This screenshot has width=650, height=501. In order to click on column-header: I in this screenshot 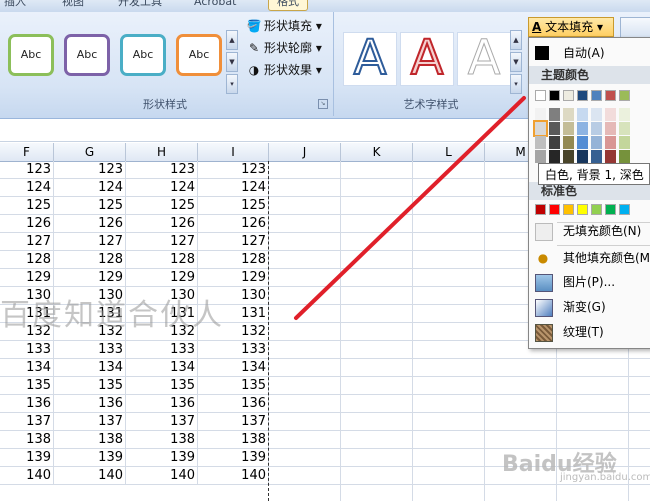, I will do `click(233, 152)`.